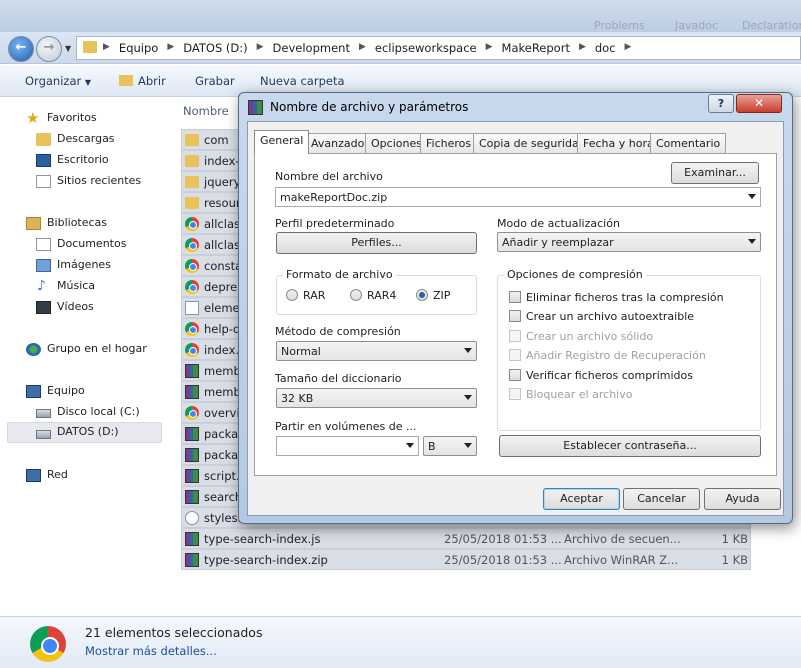 This screenshot has height=668, width=801. What do you see at coordinates (305, 295) in the screenshot?
I see `format-rar-radio: RAR` at bounding box center [305, 295].